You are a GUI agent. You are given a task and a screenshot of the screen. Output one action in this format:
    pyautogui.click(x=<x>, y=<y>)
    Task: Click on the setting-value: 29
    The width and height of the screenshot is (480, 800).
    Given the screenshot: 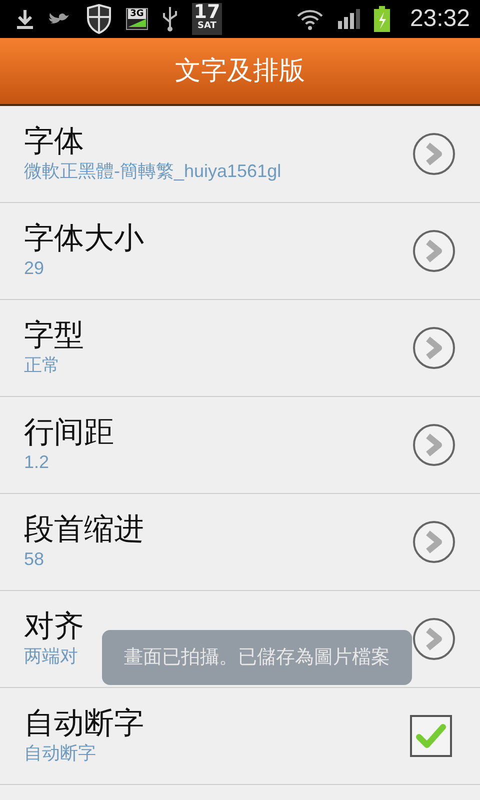 What is the action you would take?
    pyautogui.click(x=35, y=268)
    